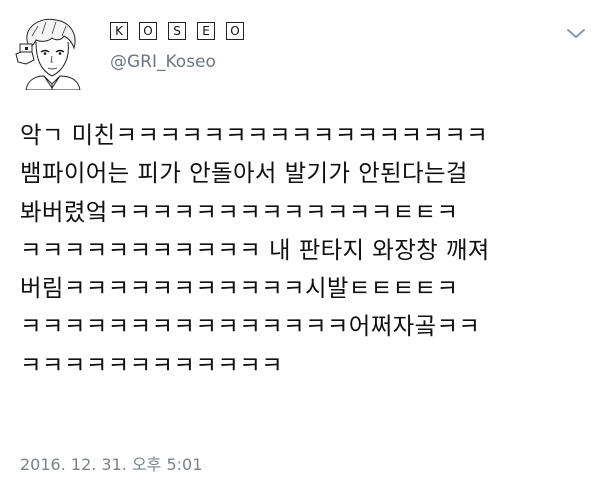 The width and height of the screenshot is (600, 484). I want to click on avatar, so click(50, 52).